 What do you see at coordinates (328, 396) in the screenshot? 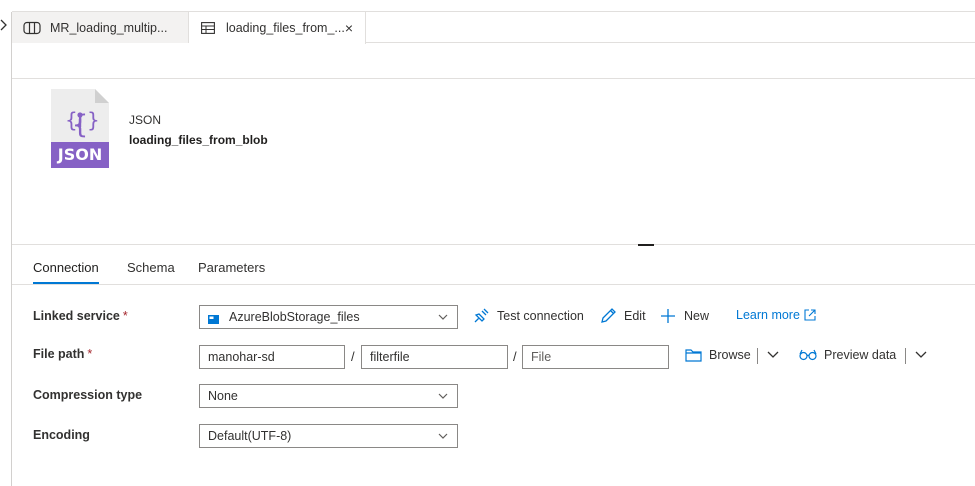
I see `compression-type-select: None` at bounding box center [328, 396].